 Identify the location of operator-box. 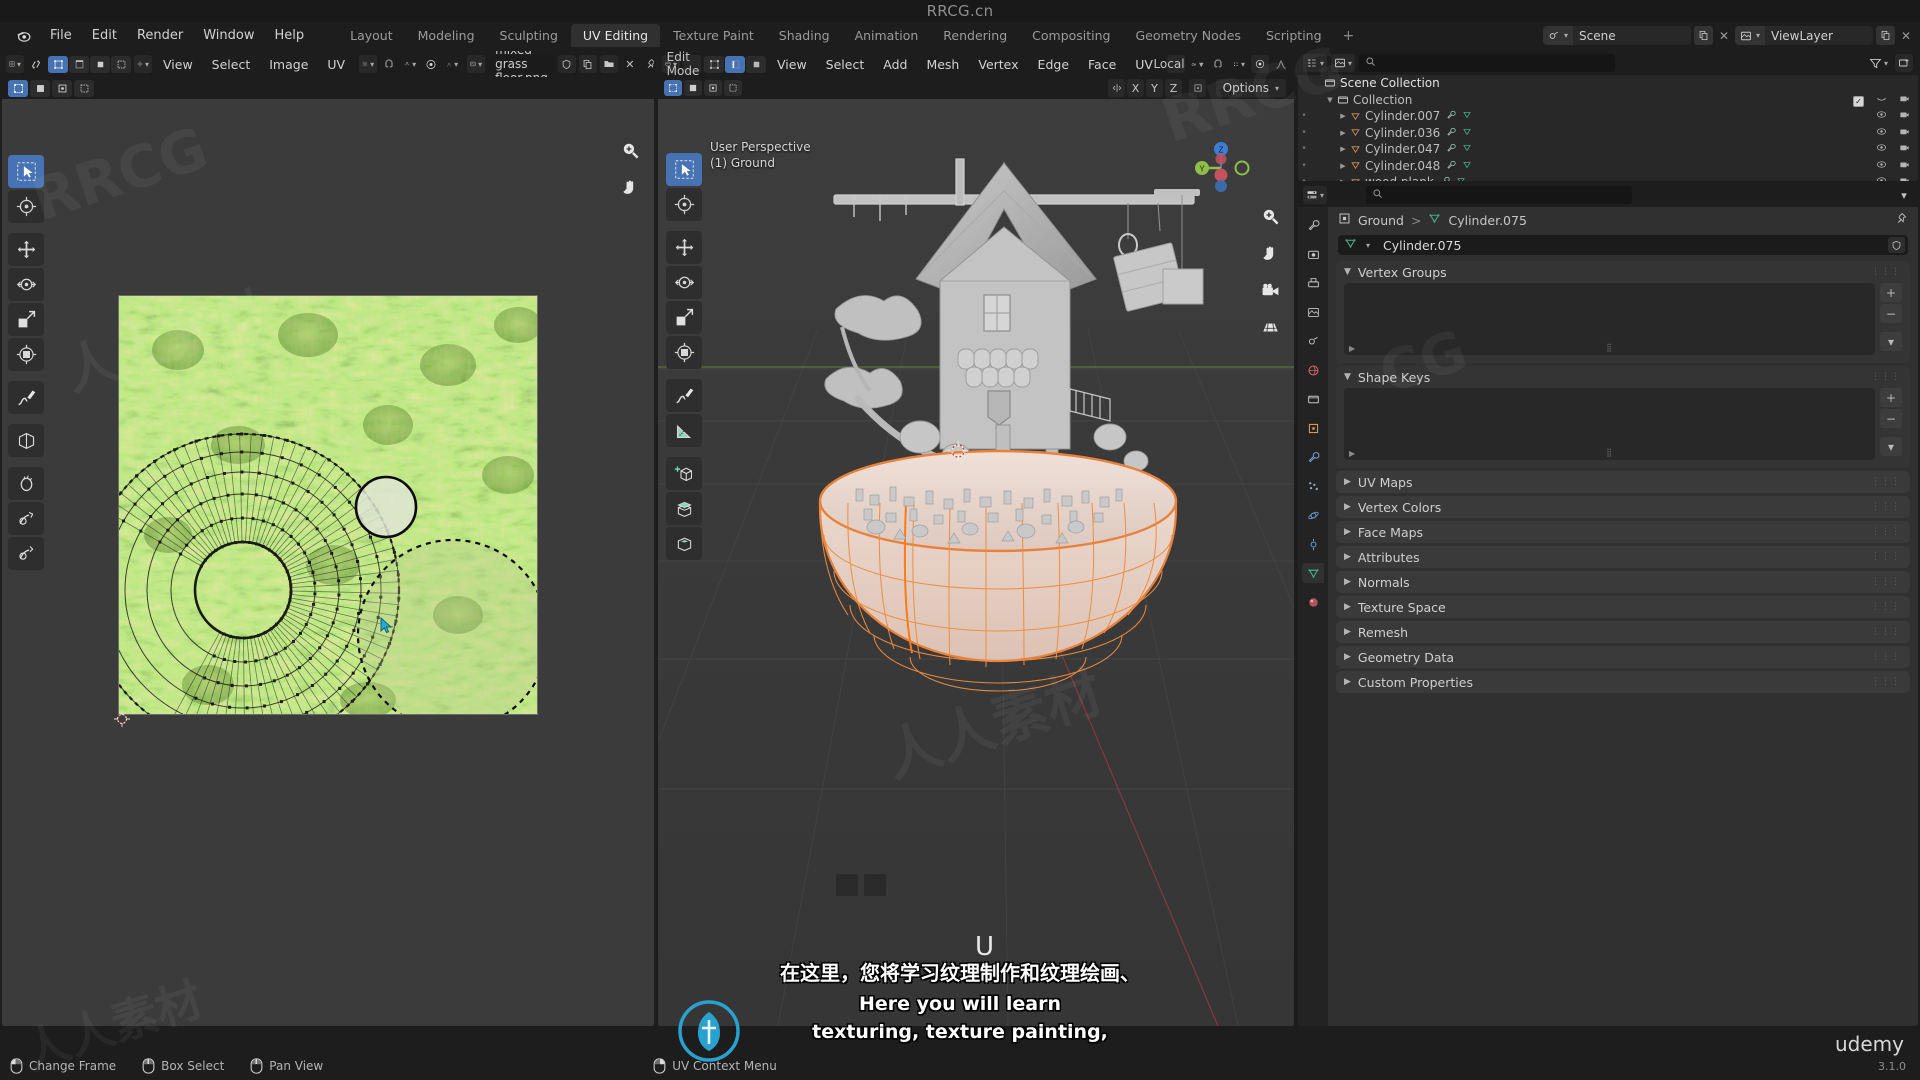
(847, 885).